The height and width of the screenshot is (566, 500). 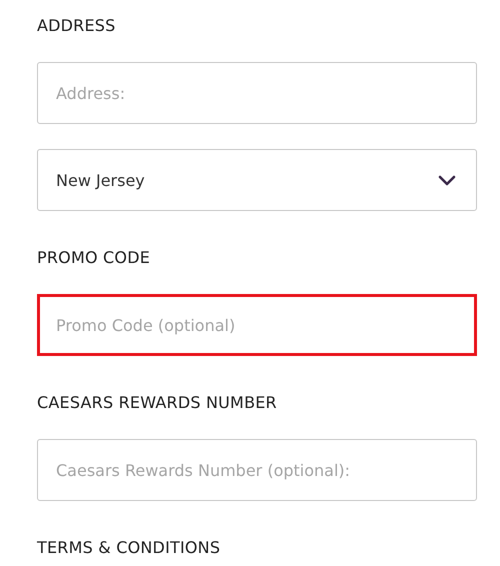 I want to click on section-heading: CAESARS REWARDS NUMBER, so click(x=157, y=403).